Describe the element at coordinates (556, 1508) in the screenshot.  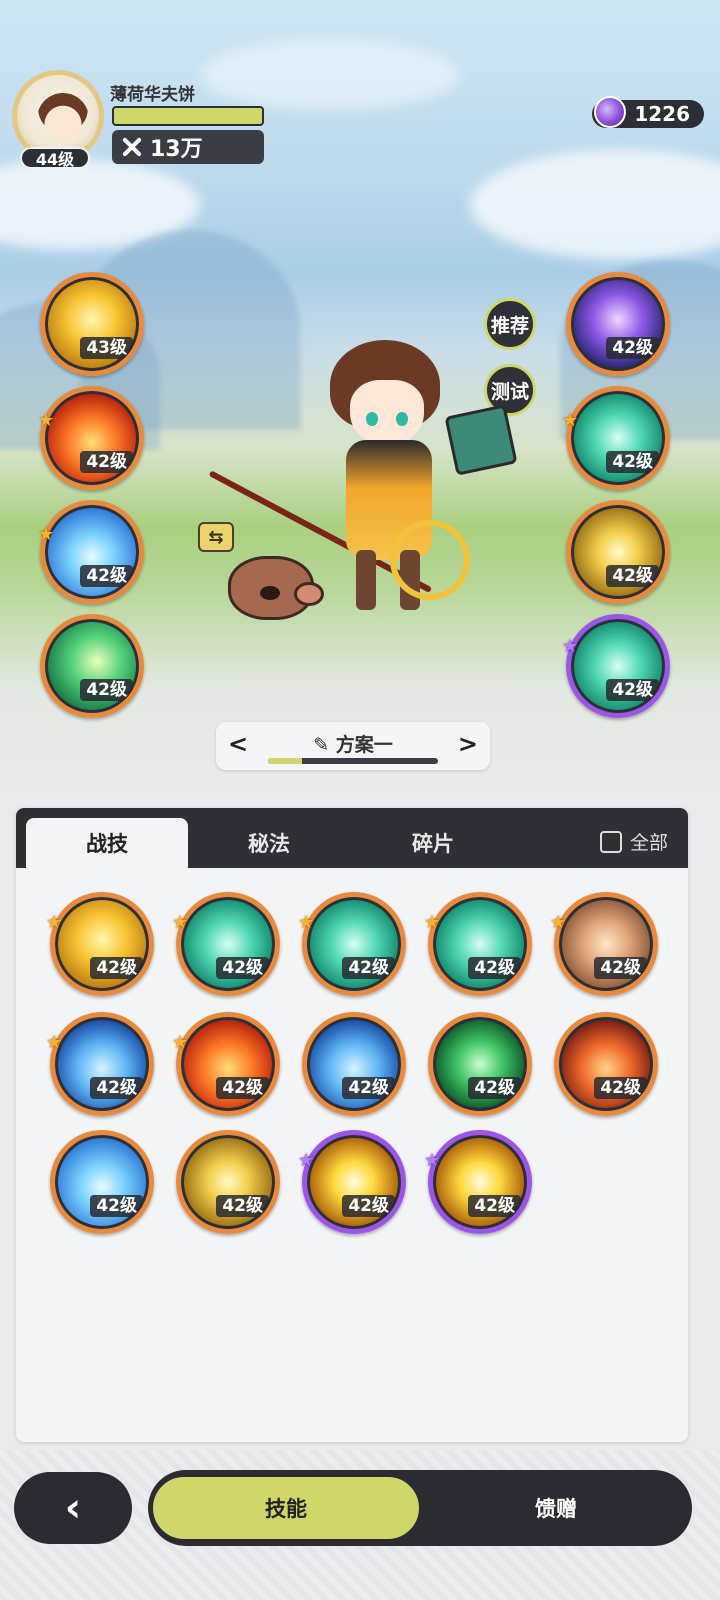
I see `nav-gifts-button: 馈赠` at that location.